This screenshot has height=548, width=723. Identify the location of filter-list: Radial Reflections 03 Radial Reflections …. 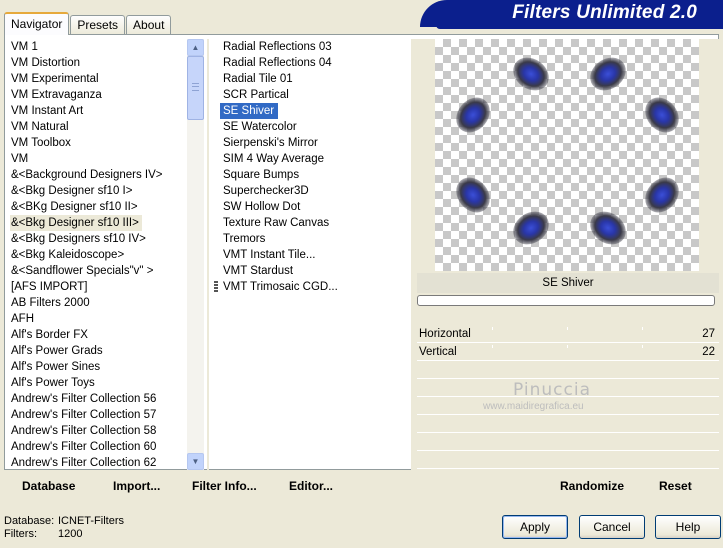
(315, 169).